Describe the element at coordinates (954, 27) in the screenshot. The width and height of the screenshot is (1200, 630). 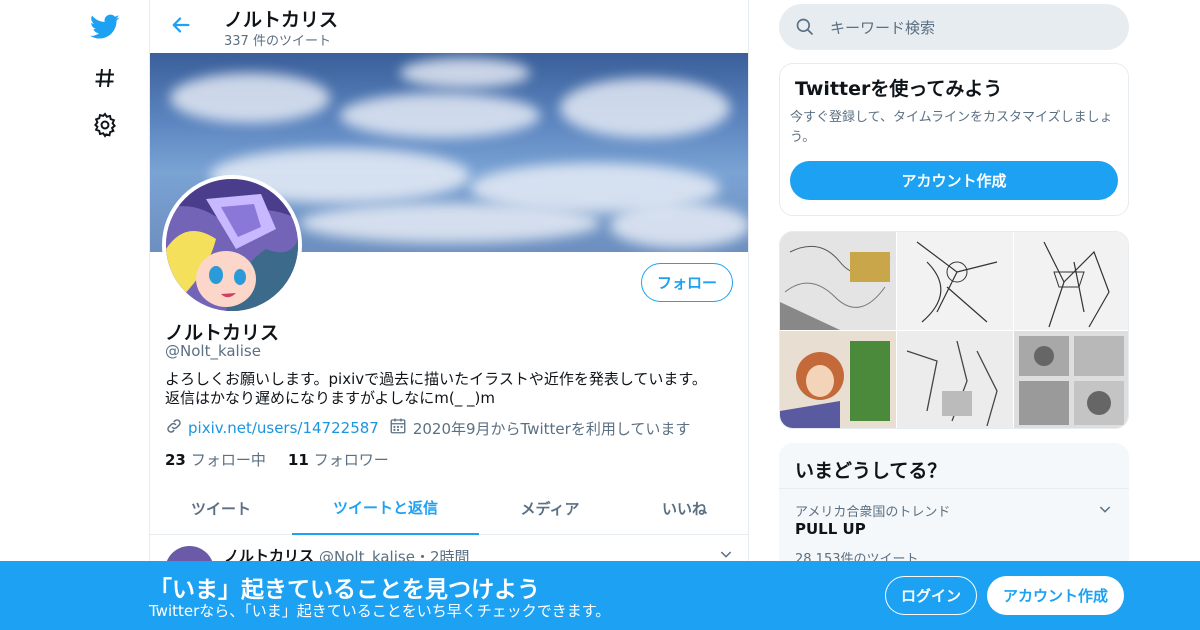
I see `search-input: キーワード検索` at that location.